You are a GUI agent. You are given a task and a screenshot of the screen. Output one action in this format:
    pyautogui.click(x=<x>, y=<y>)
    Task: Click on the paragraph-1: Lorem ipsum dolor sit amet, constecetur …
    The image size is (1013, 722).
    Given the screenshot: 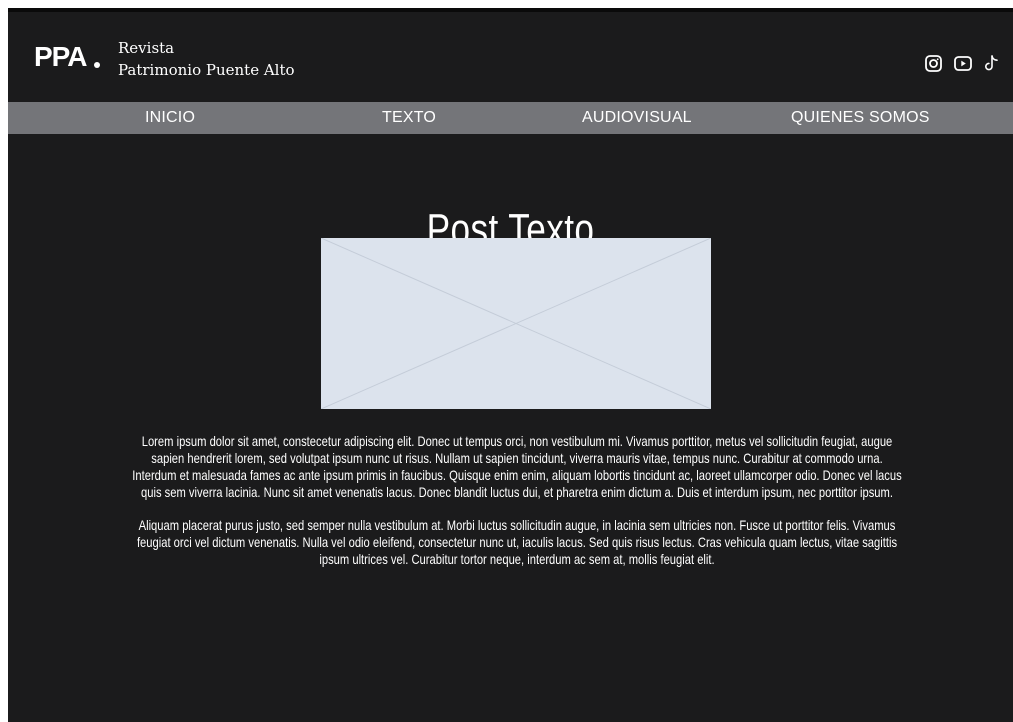 What is the action you would take?
    pyautogui.click(x=517, y=467)
    